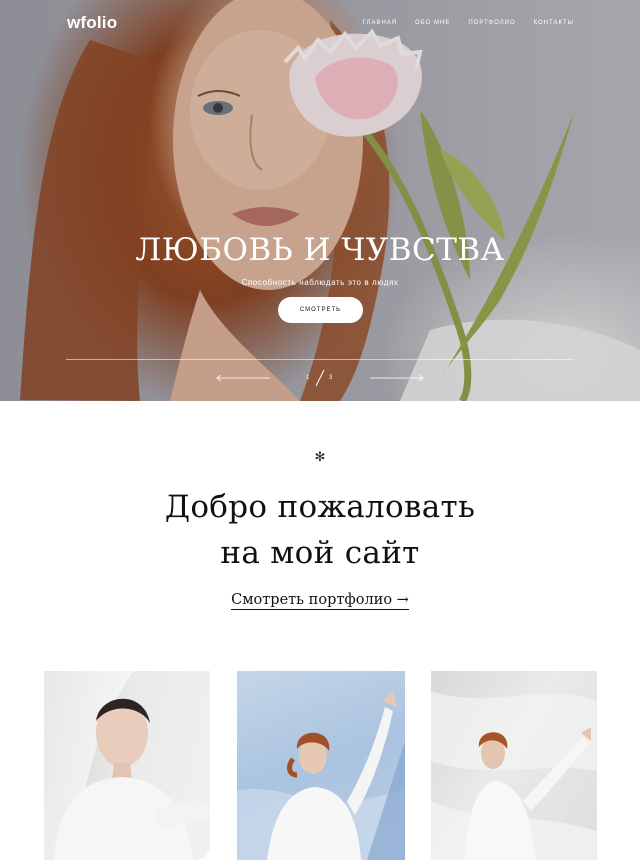 This screenshot has height=860, width=640. I want to click on slash-divider-icon, so click(320, 378).